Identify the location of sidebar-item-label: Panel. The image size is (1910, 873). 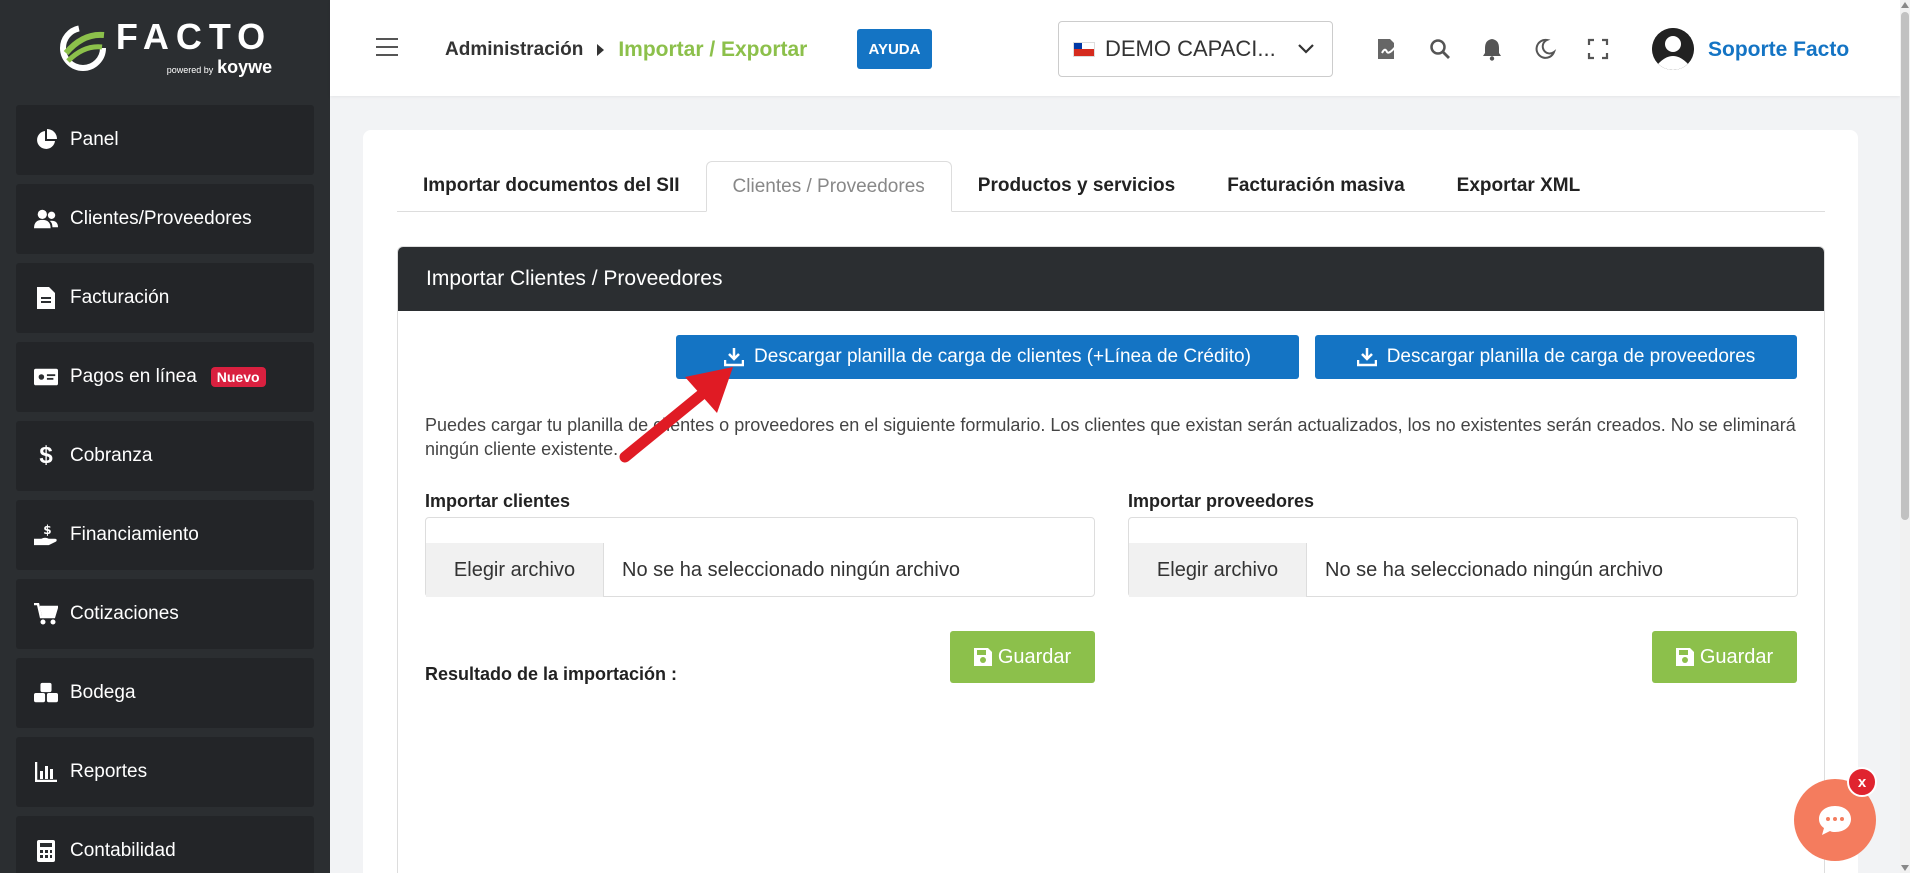
(94, 139).